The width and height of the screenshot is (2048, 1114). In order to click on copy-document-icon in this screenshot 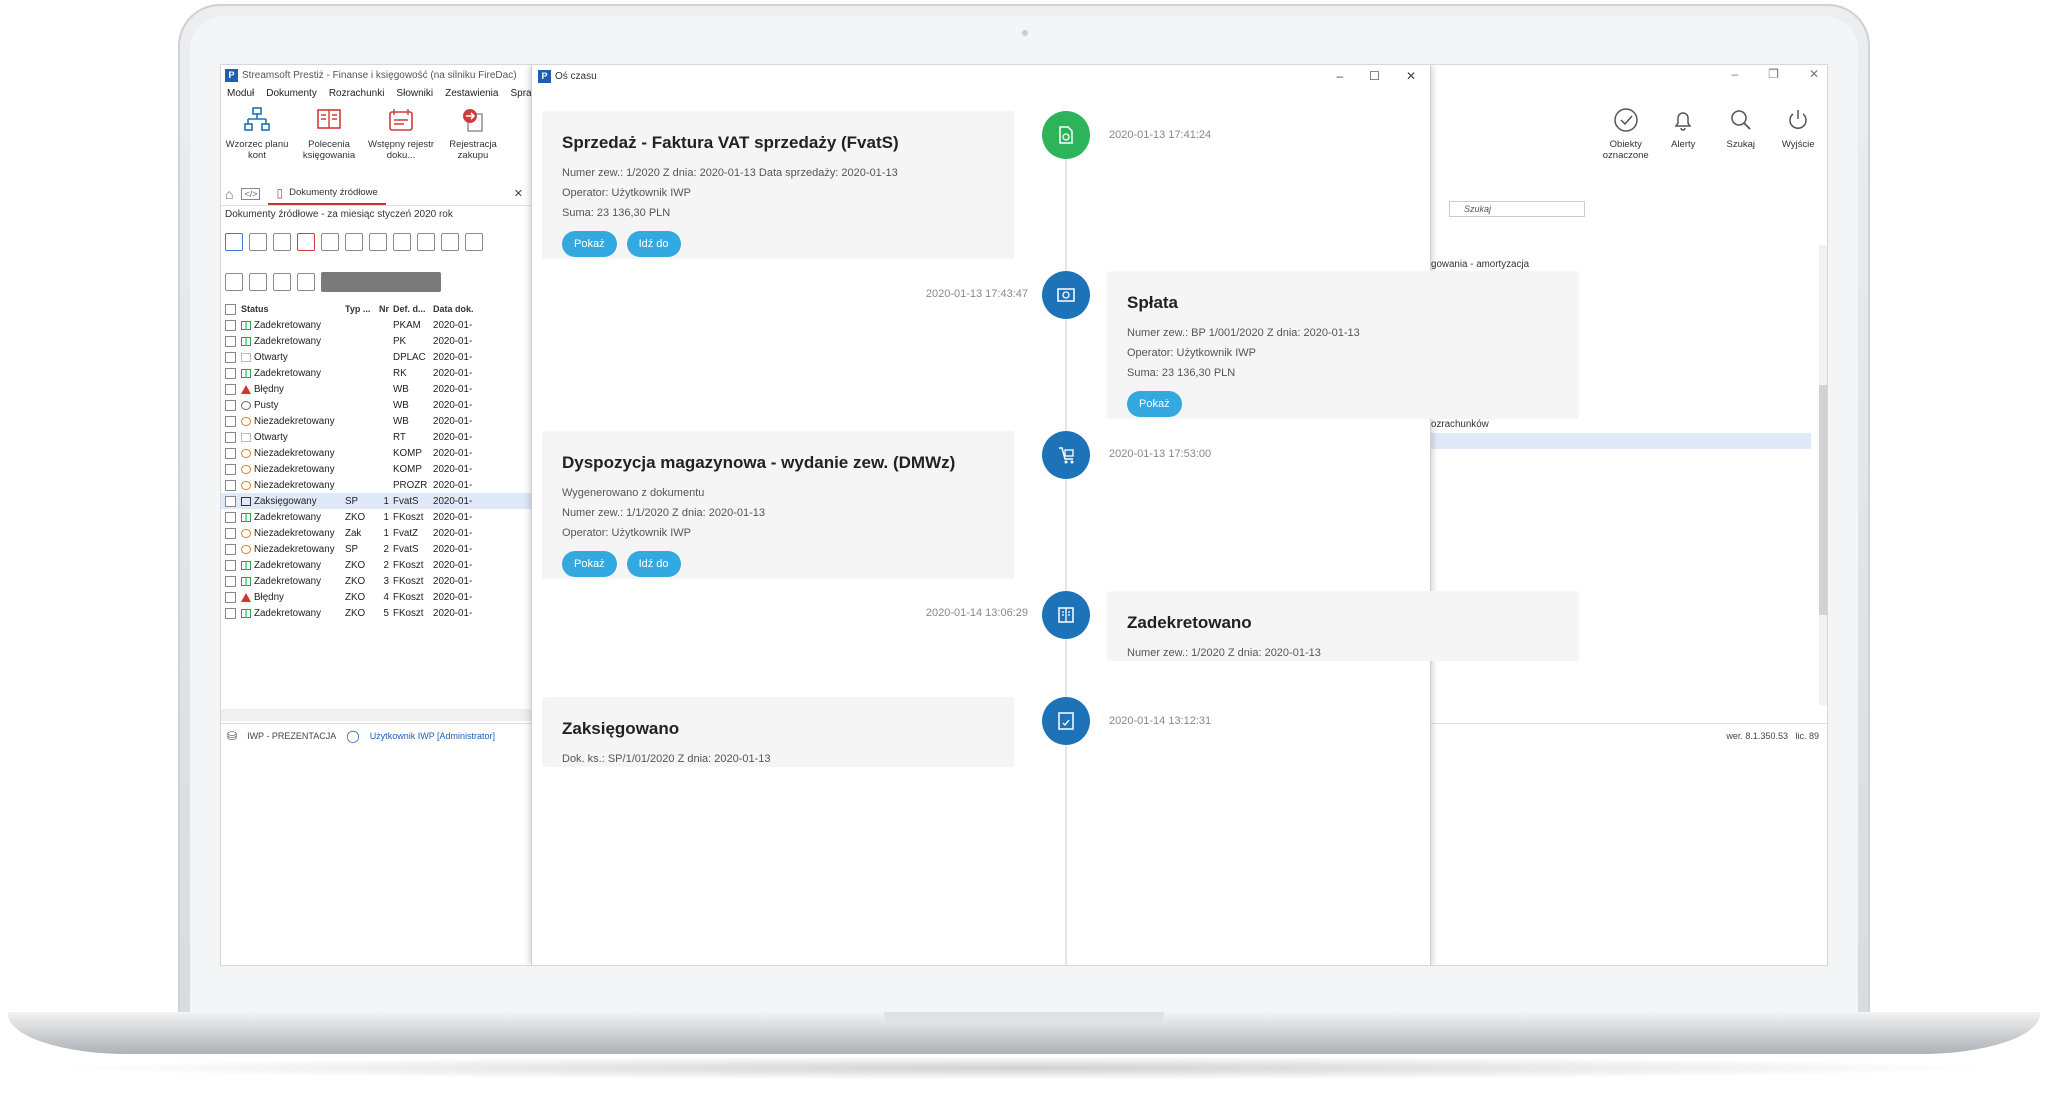, I will do `click(282, 242)`.